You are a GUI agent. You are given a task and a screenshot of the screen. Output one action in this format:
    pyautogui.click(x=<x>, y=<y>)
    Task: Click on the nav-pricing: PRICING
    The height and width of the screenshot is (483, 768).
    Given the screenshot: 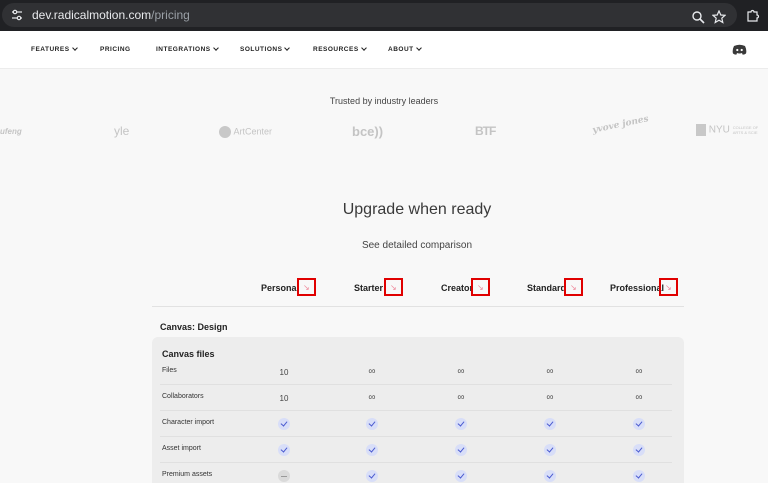 What is the action you would take?
    pyautogui.click(x=115, y=49)
    